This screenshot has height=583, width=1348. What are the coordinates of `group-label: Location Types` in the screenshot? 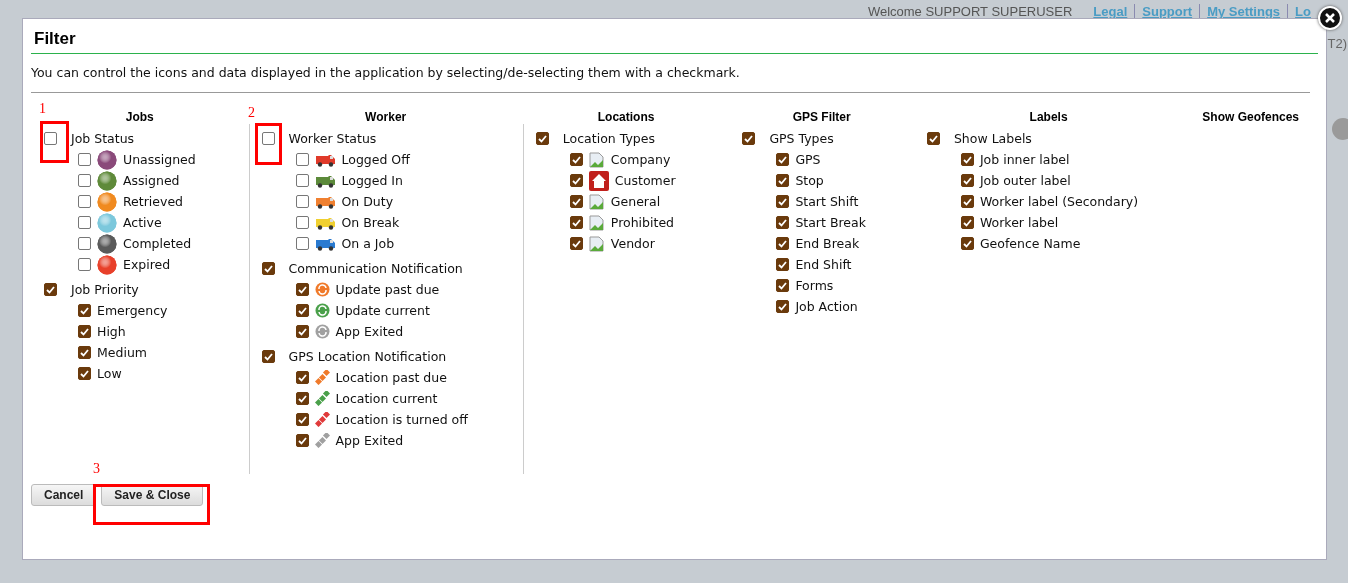 It's located at (608, 138).